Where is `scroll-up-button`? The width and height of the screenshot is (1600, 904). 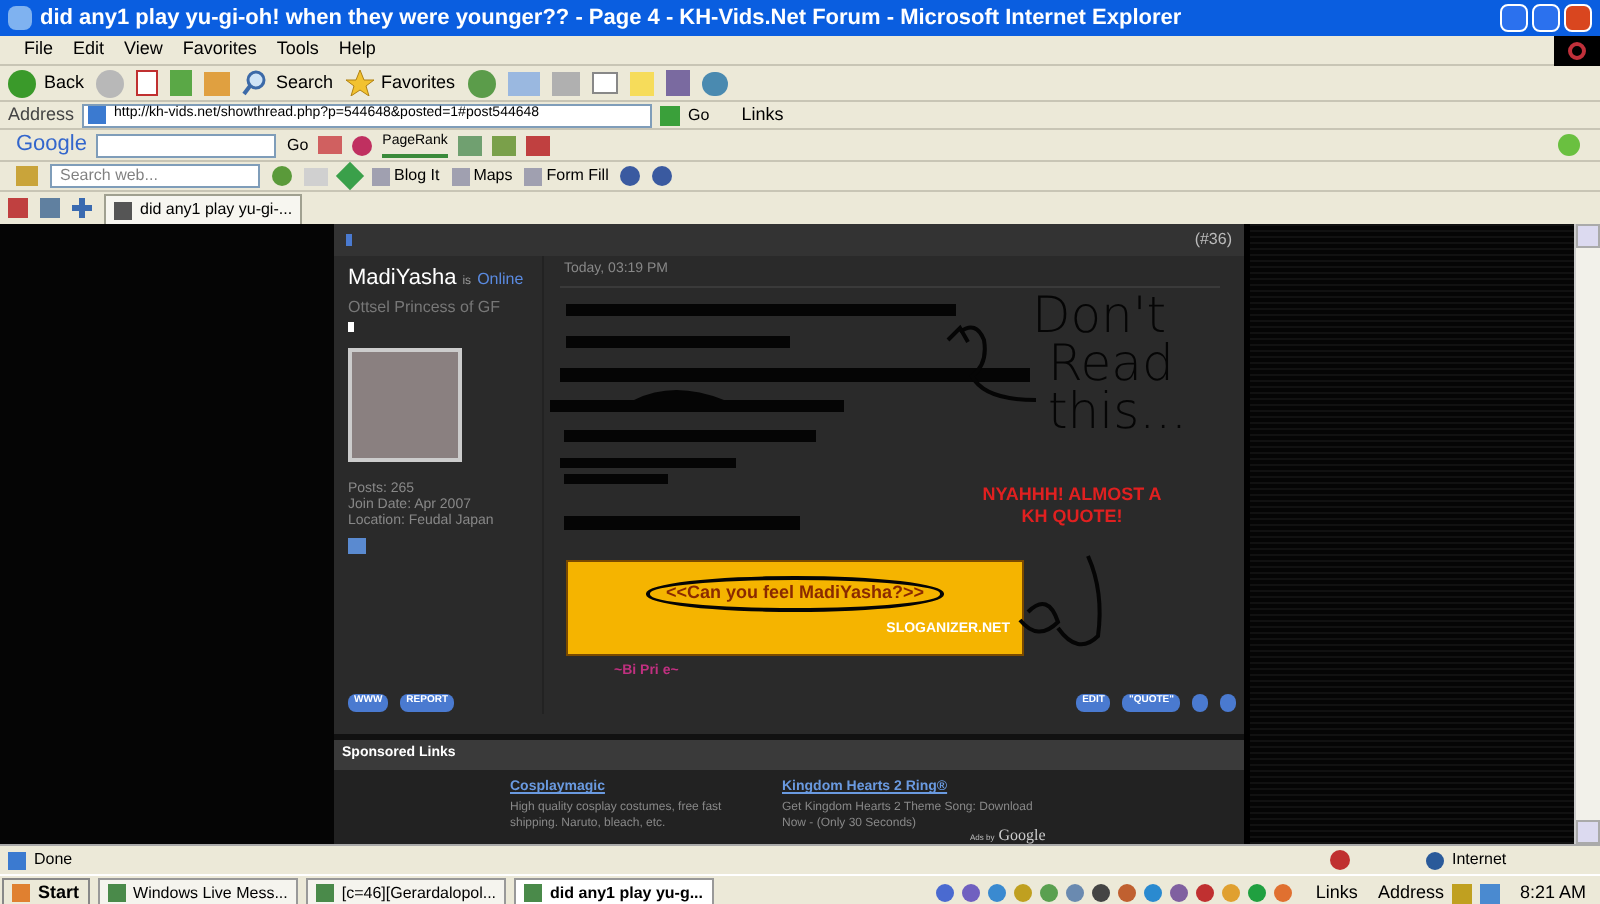
scroll-up-button is located at coordinates (1588, 236).